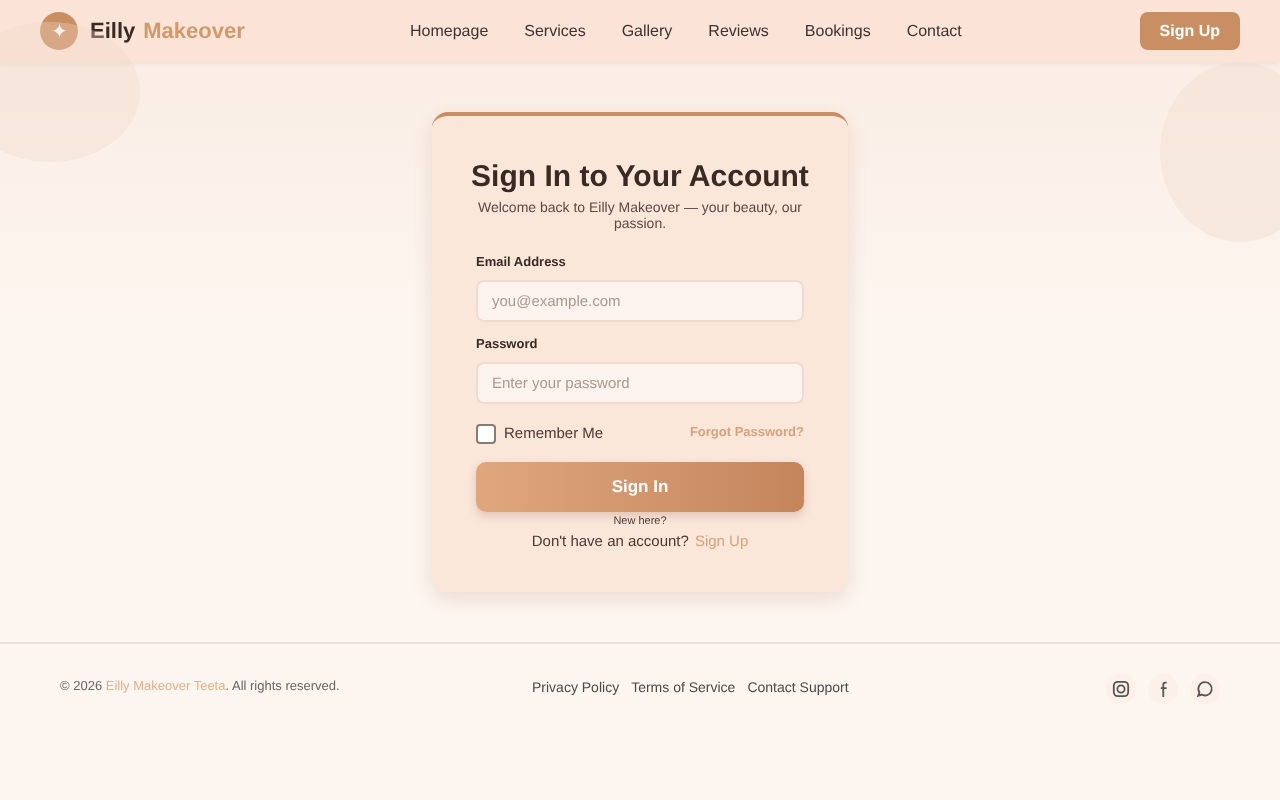 The width and height of the screenshot is (1280, 800). Describe the element at coordinates (1121, 689) in the screenshot. I see `instagram-icon` at that location.